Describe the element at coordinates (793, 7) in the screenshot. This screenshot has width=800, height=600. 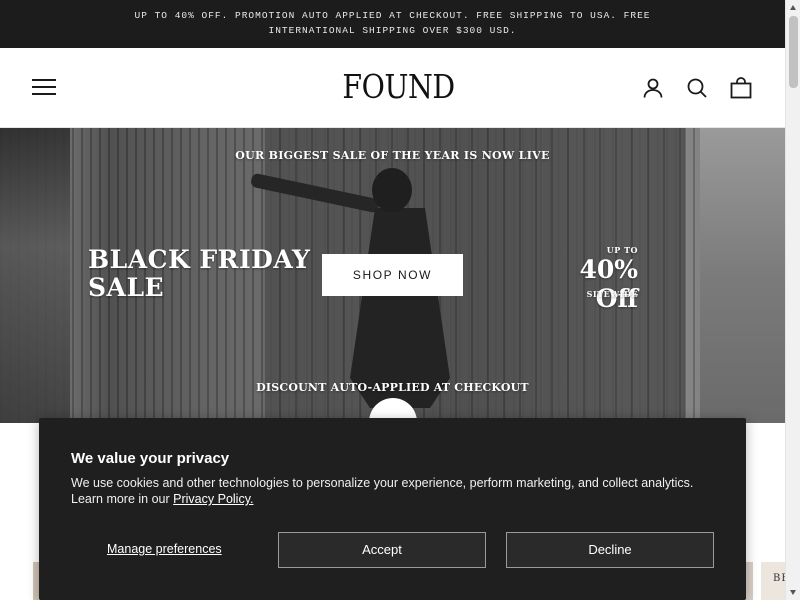
I see `scroll-up-arrow-icon` at that location.